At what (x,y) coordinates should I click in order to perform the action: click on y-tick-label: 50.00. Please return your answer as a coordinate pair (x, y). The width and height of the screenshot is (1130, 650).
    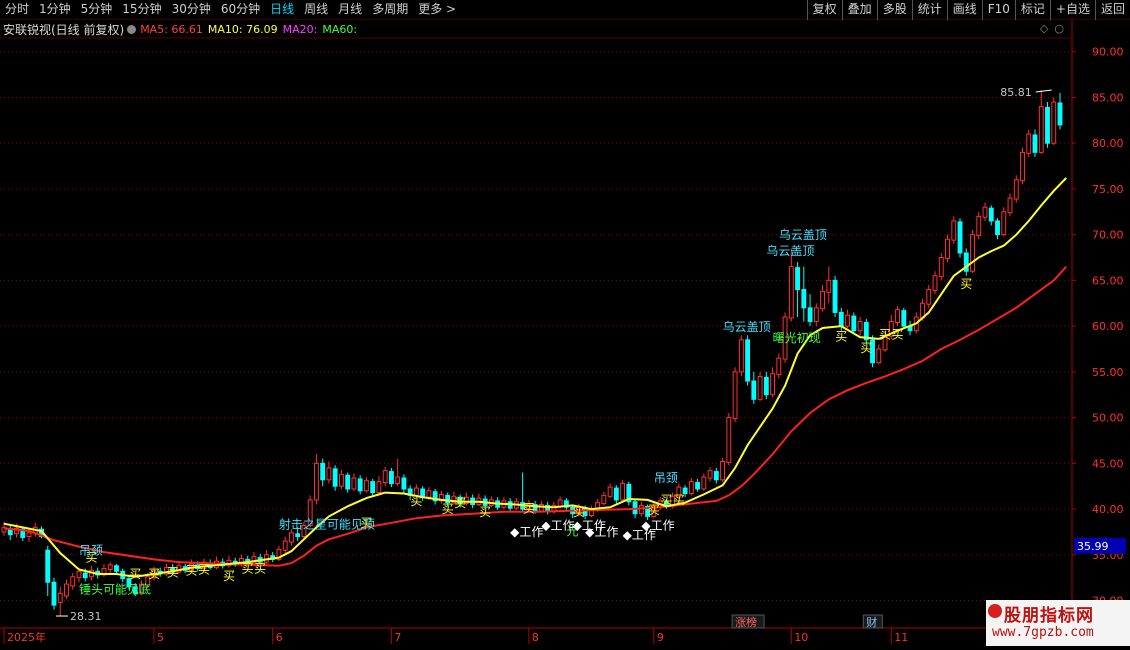
    Looking at the image, I should click on (1108, 418).